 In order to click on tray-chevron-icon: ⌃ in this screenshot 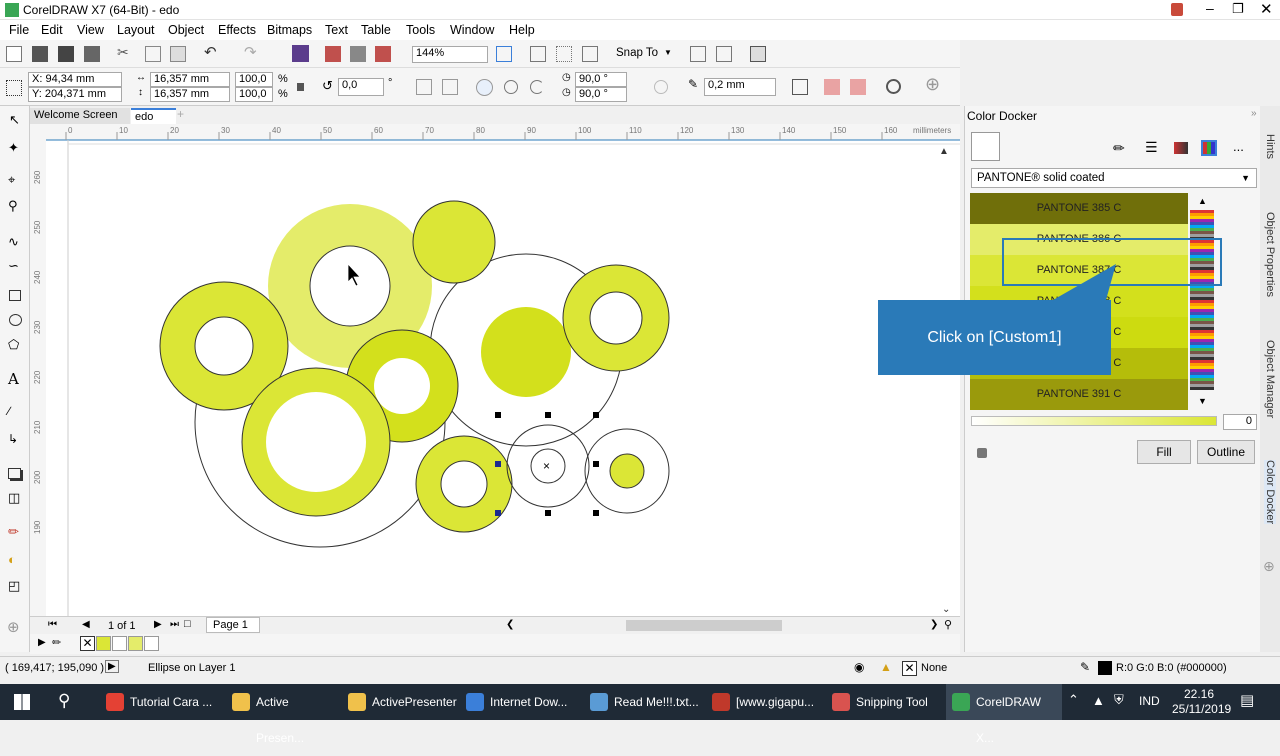, I will do `click(1073, 700)`.